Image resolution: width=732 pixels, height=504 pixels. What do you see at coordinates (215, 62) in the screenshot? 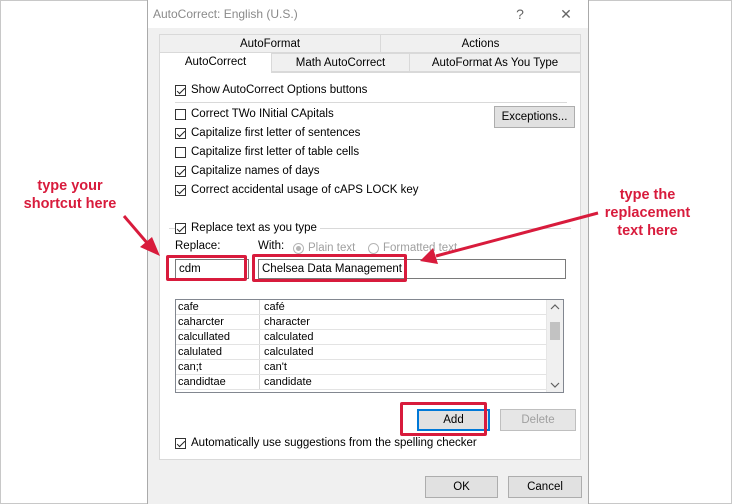
I see `tab-autocorrect: AutoCorrect` at bounding box center [215, 62].